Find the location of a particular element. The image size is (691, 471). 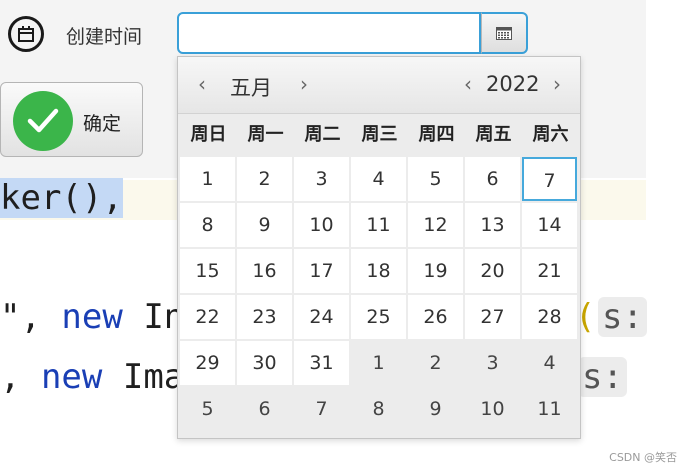

calendar-day-other-month: 1 is located at coordinates (378, 363).